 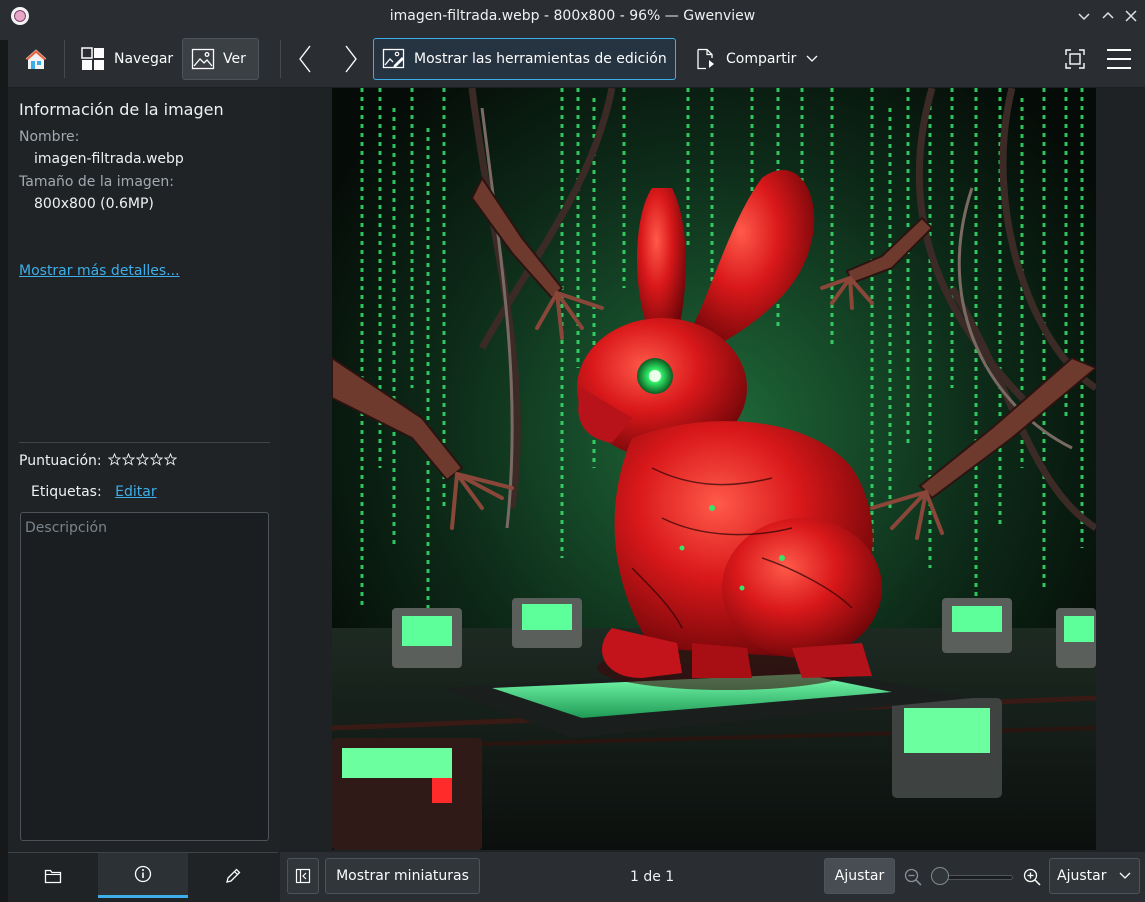 What do you see at coordinates (234, 59) in the screenshot?
I see `view-label: Ver` at bounding box center [234, 59].